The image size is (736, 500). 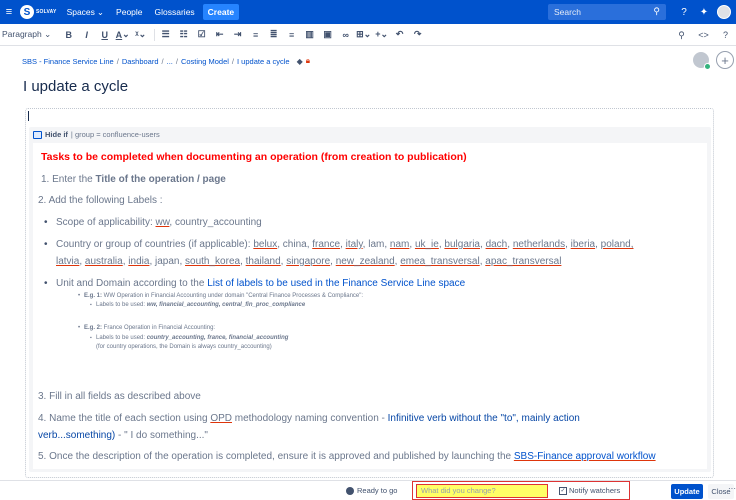 What do you see at coordinates (376, 244) in the screenshot?
I see `country-tag: lam` at bounding box center [376, 244].